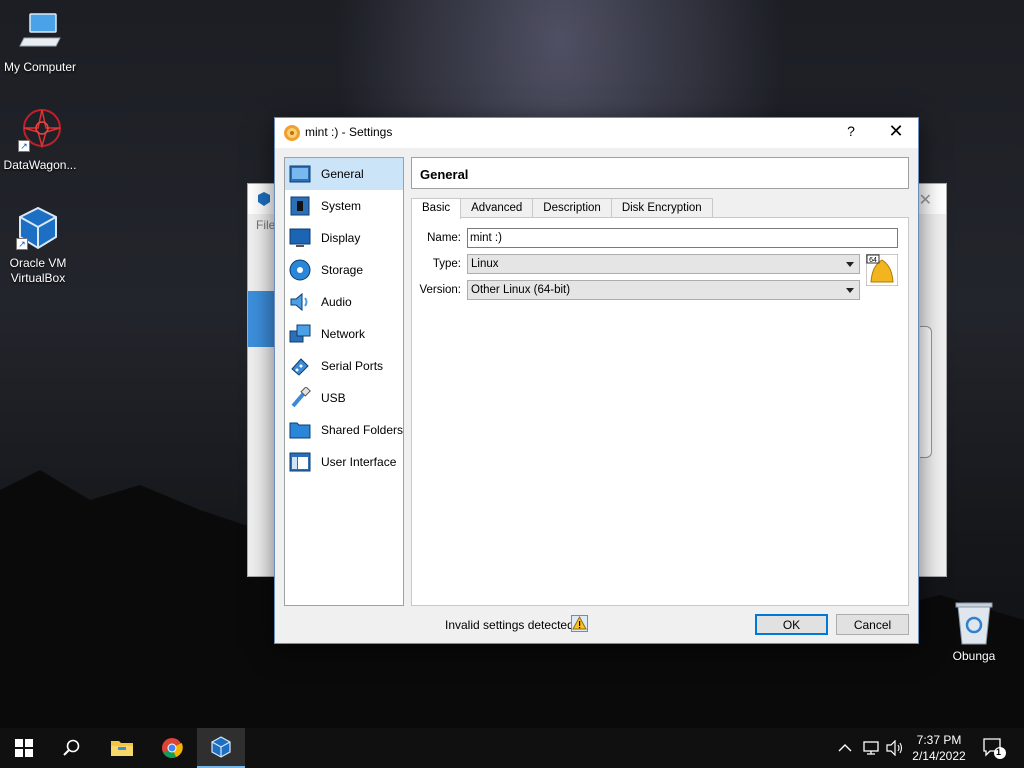  I want to click on category-system: System, so click(344, 206).